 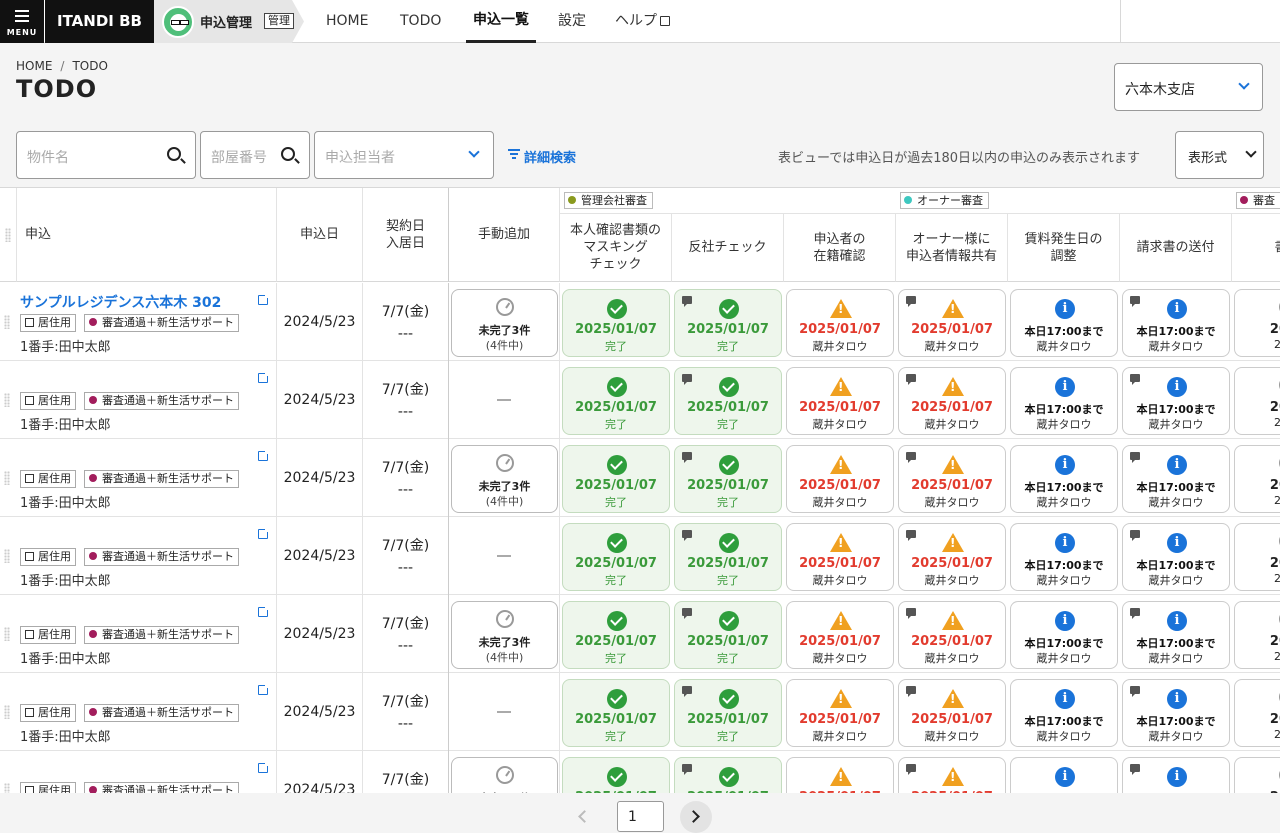 I want to click on col-header-task: 書類, so click(x=1256, y=248).